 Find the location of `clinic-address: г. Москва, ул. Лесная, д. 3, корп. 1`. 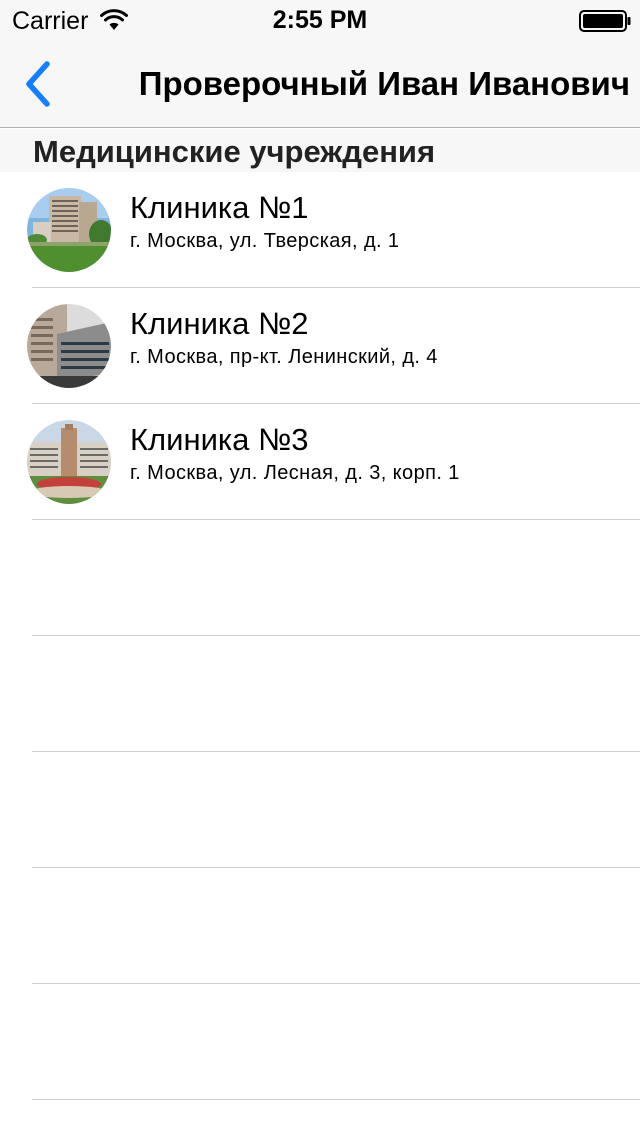

clinic-address: г. Москва, ул. Лесная, д. 3, корп. 1 is located at coordinates (295, 473).